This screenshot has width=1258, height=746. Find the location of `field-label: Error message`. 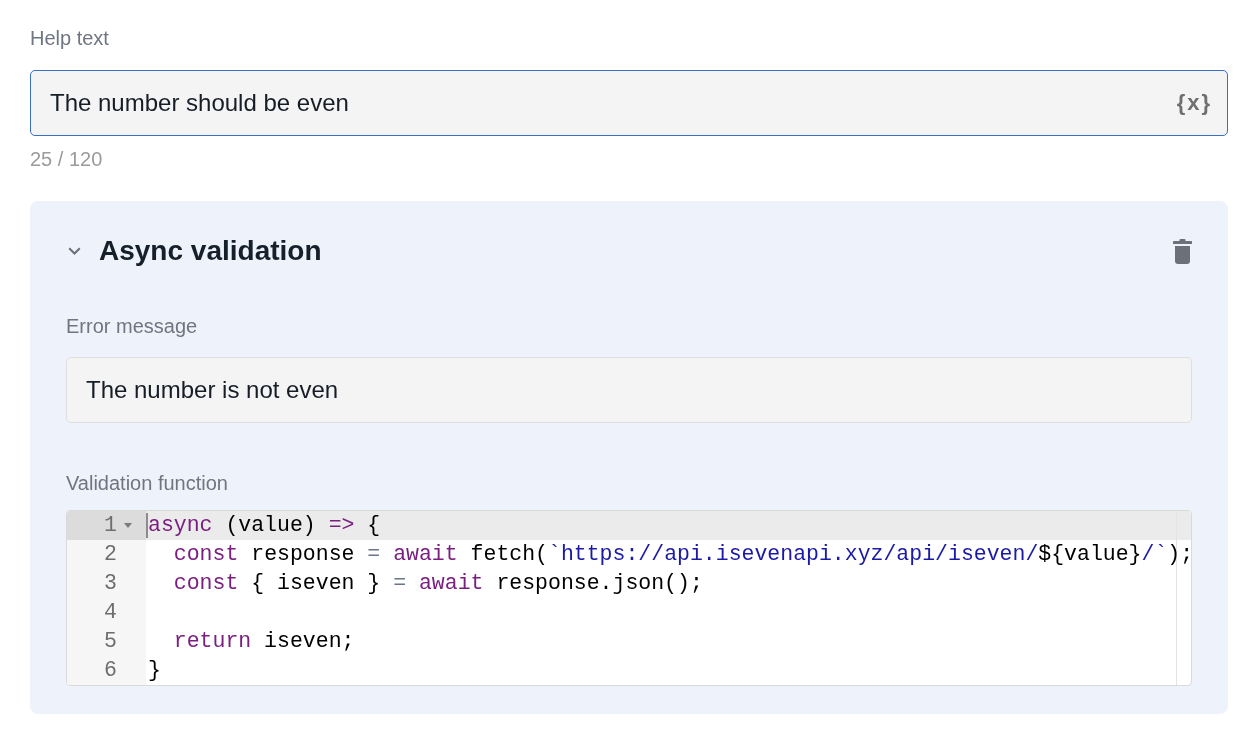

field-label: Error message is located at coordinates (132, 326).